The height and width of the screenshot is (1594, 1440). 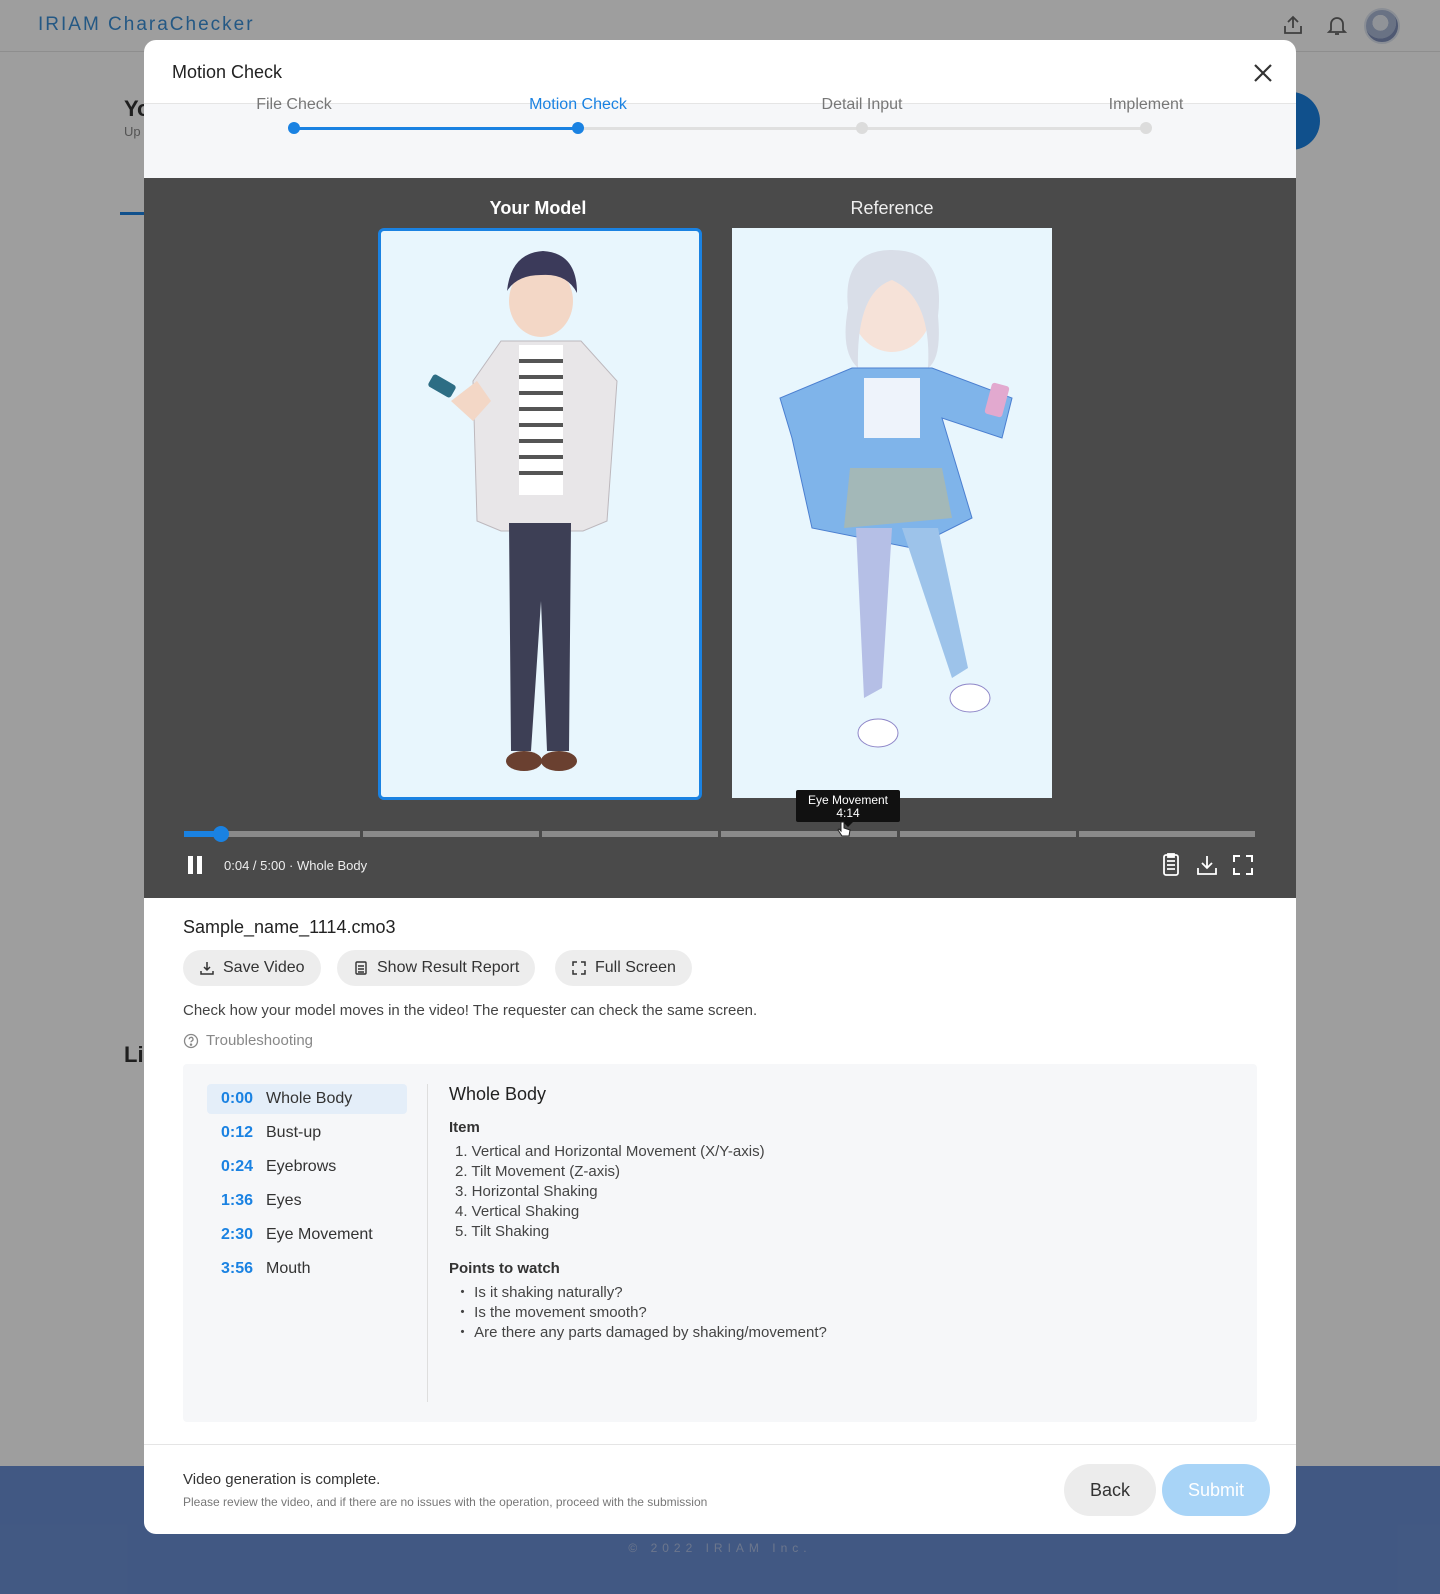 I want to click on file-name: Sample_name_1114.cmo3, so click(x=289, y=927).